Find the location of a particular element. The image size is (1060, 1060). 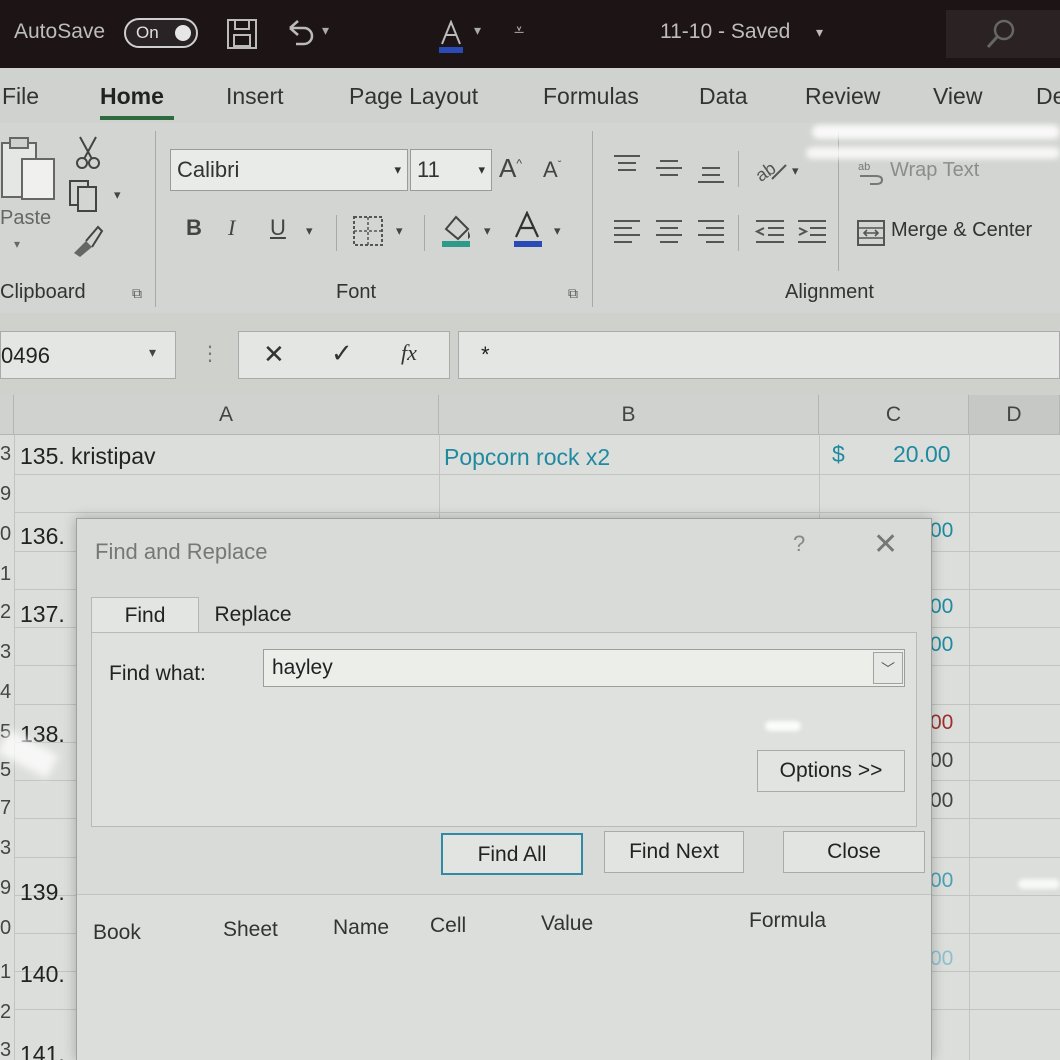

font-launcher-icon: ⧉ is located at coordinates (573, 293).